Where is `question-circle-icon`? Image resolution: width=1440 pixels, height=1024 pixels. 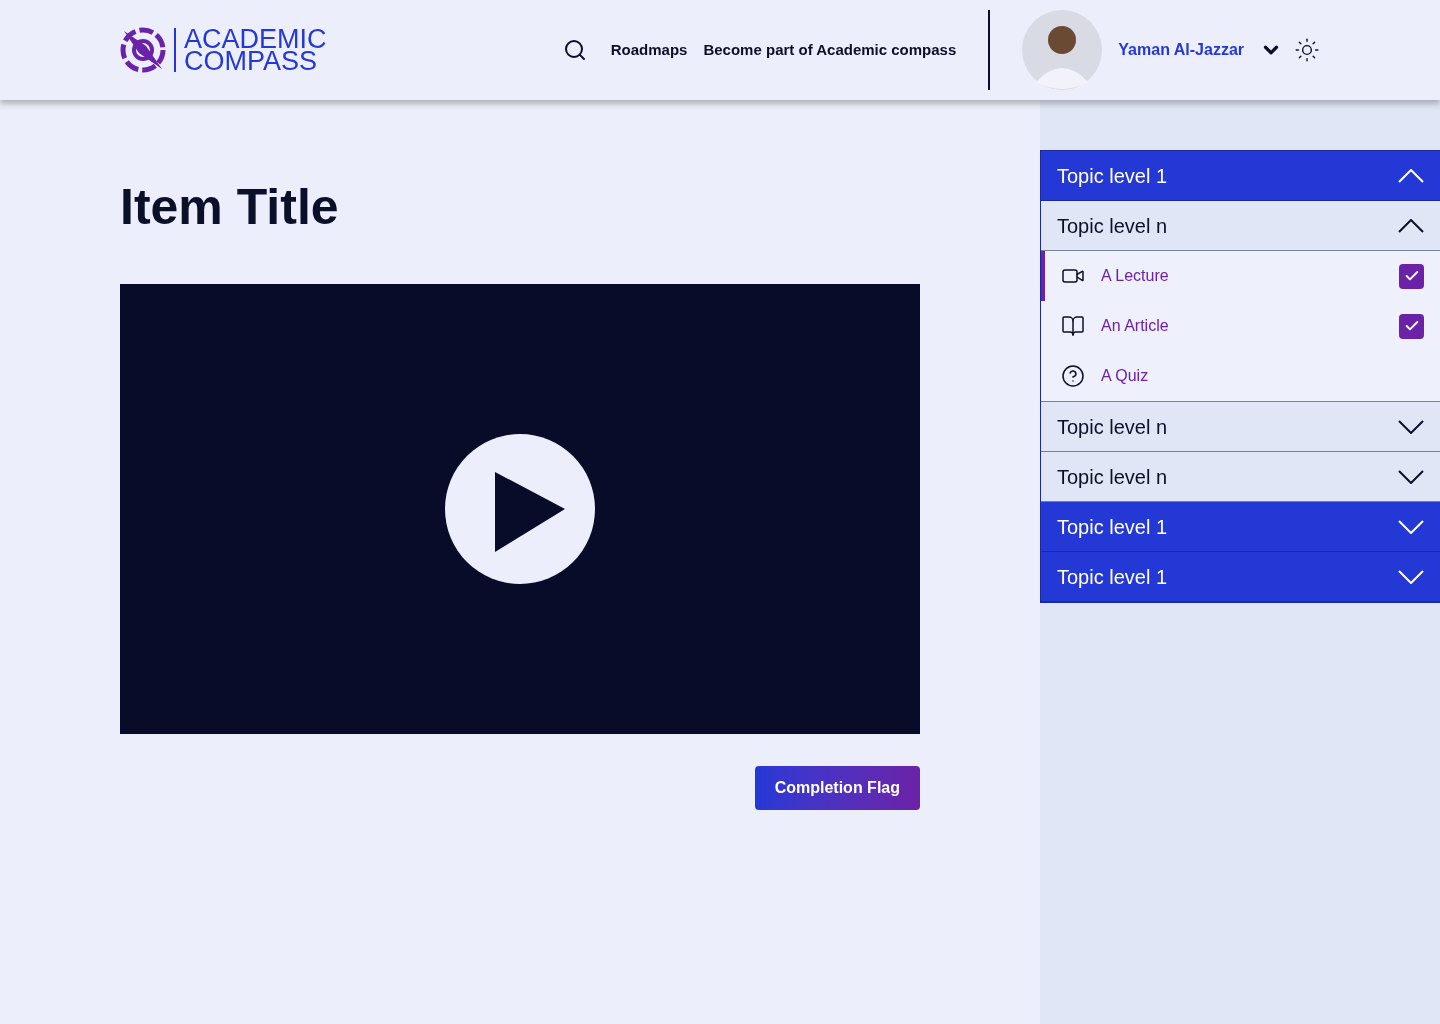
question-circle-icon is located at coordinates (1073, 376).